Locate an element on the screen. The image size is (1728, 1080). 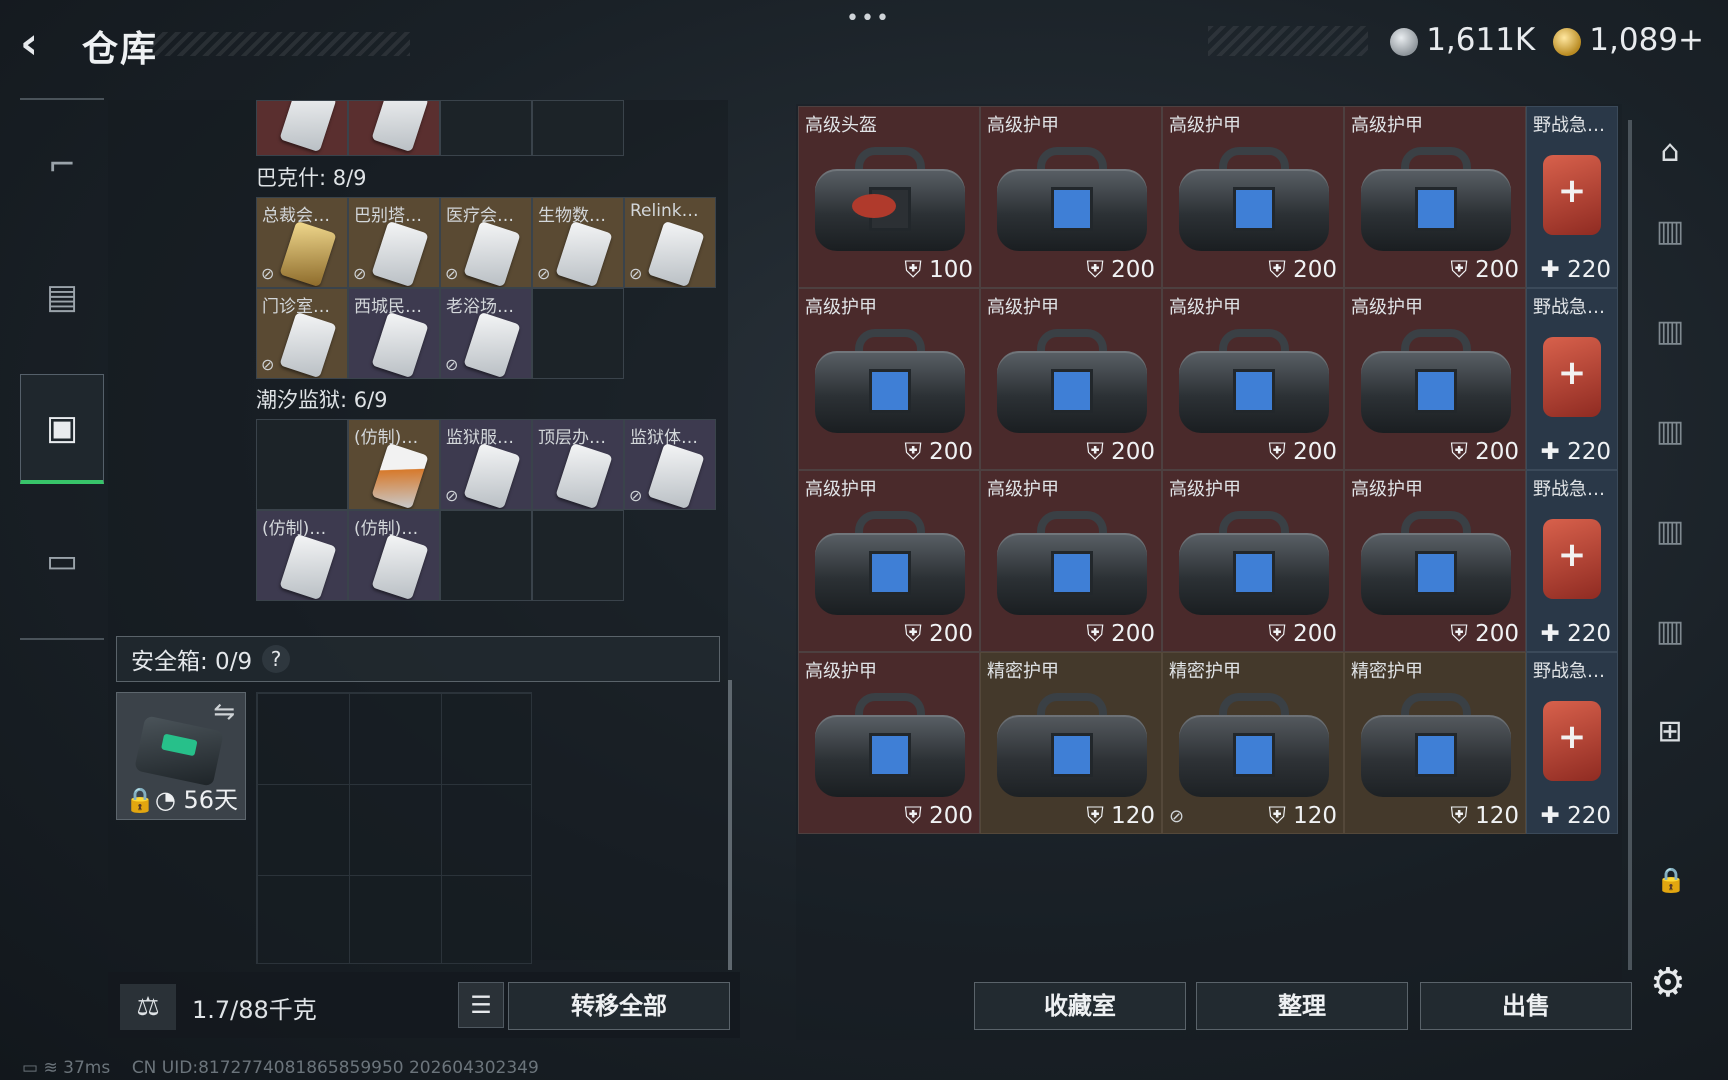
left-category-nav: ⌐ ▤ ▣ ▭ is located at coordinates (62, 369).